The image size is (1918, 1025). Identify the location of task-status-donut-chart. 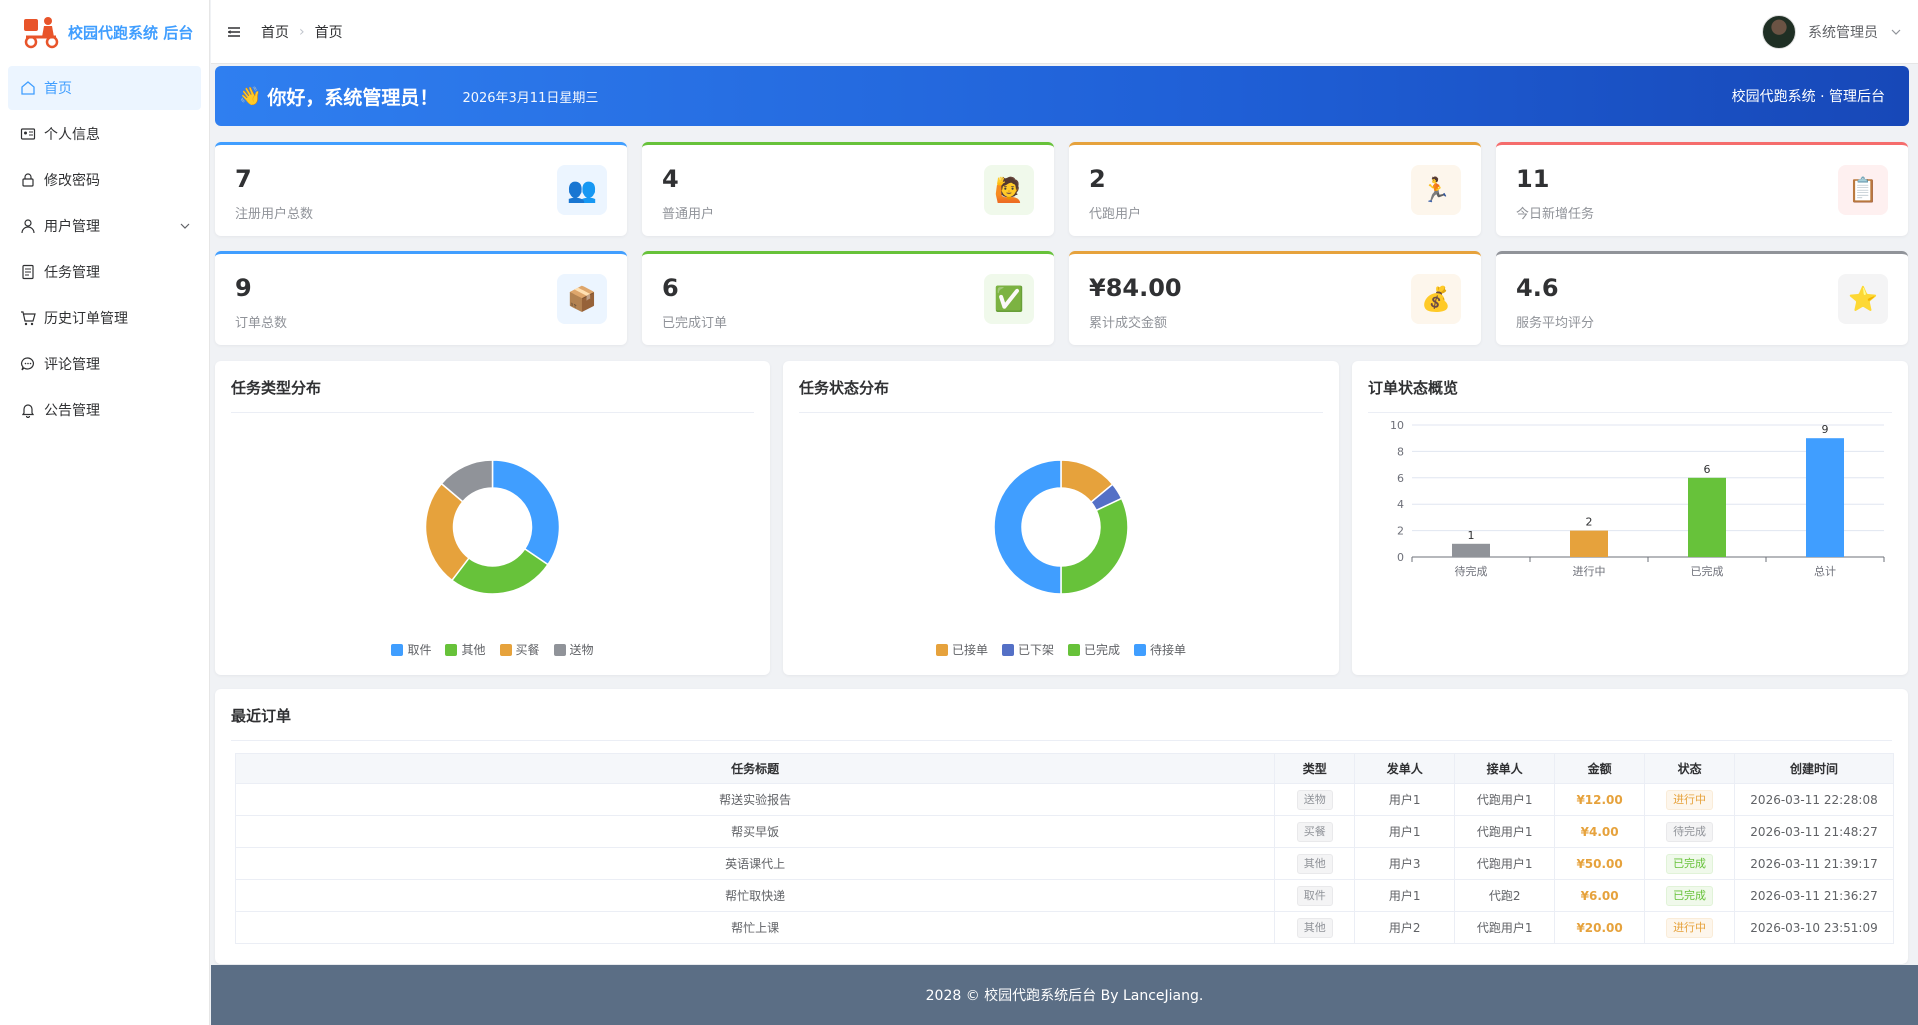
(1061, 527).